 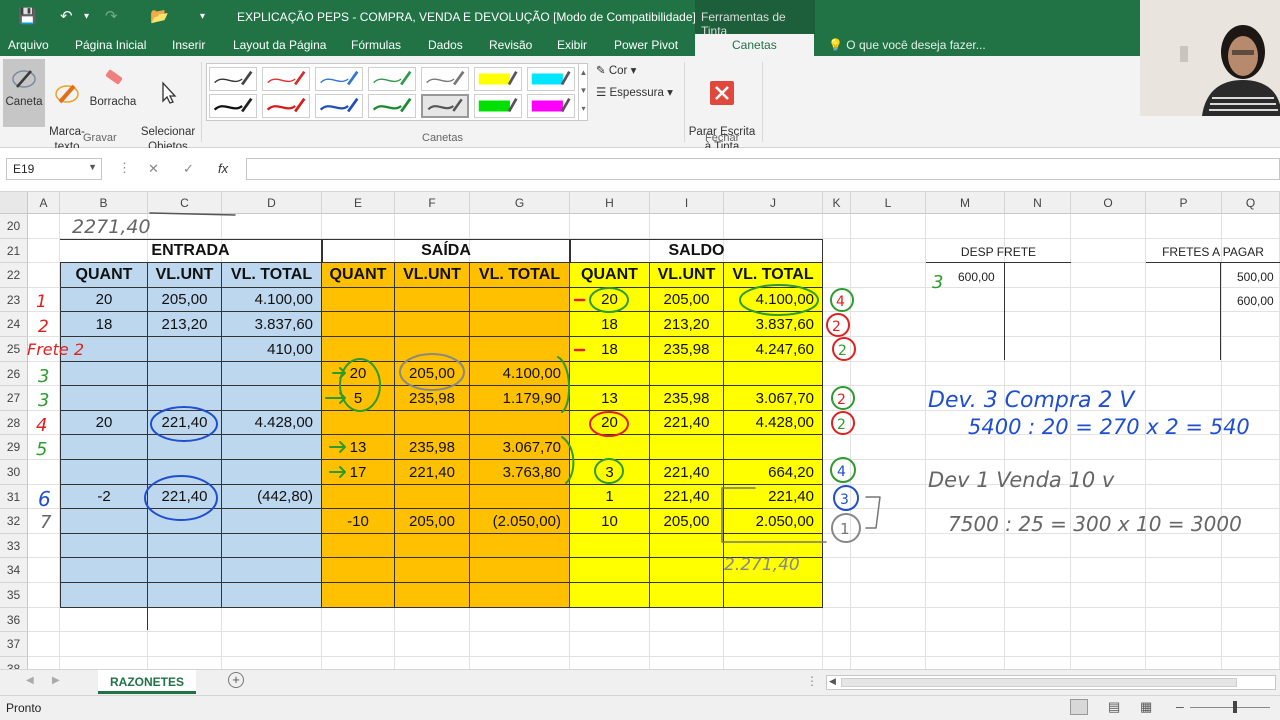 What do you see at coordinates (376, 45) in the screenshot?
I see `tab-formulas: Fórmulas` at bounding box center [376, 45].